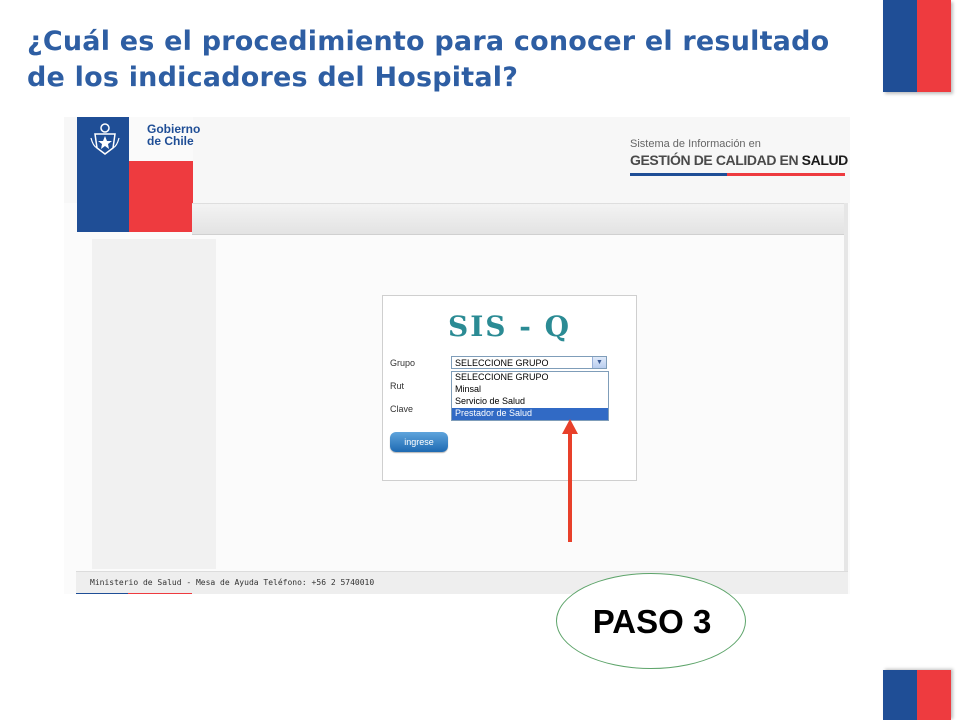 This screenshot has width=960, height=720. I want to click on login-title: SIS - Q, so click(509, 326).